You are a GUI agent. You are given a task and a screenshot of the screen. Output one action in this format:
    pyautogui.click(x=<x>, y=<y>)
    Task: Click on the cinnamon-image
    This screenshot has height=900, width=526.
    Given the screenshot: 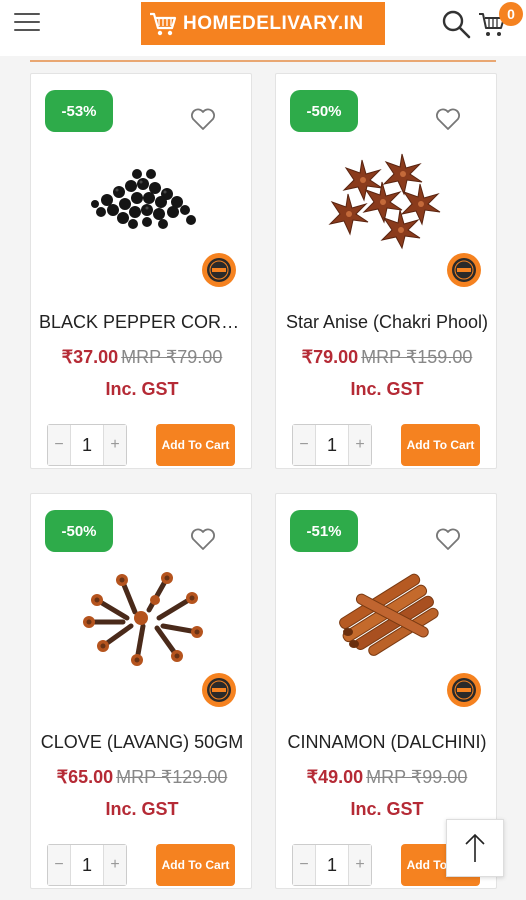 What is the action you would take?
    pyautogui.click(x=387, y=615)
    